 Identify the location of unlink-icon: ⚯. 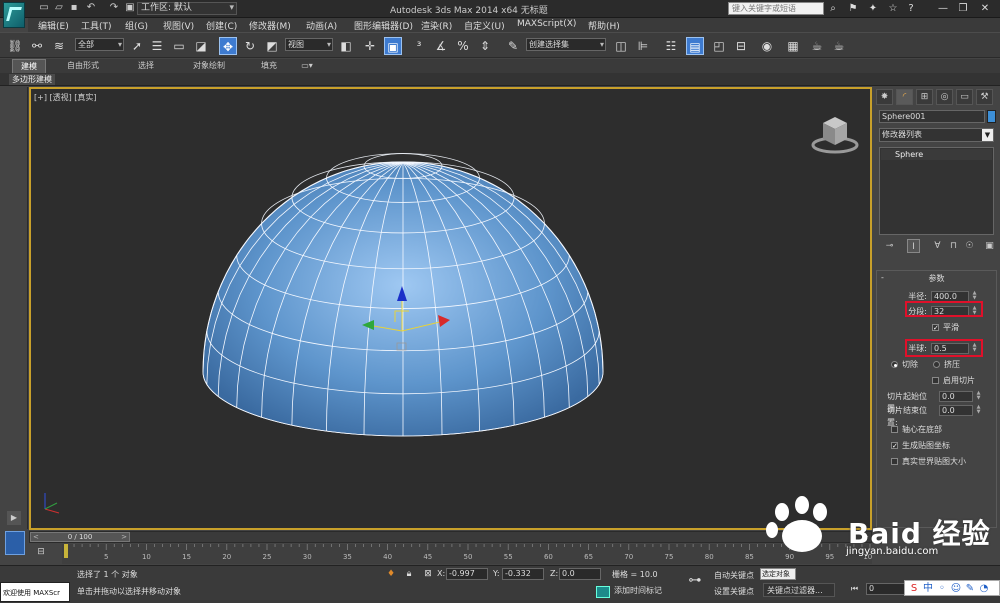
(37, 46).